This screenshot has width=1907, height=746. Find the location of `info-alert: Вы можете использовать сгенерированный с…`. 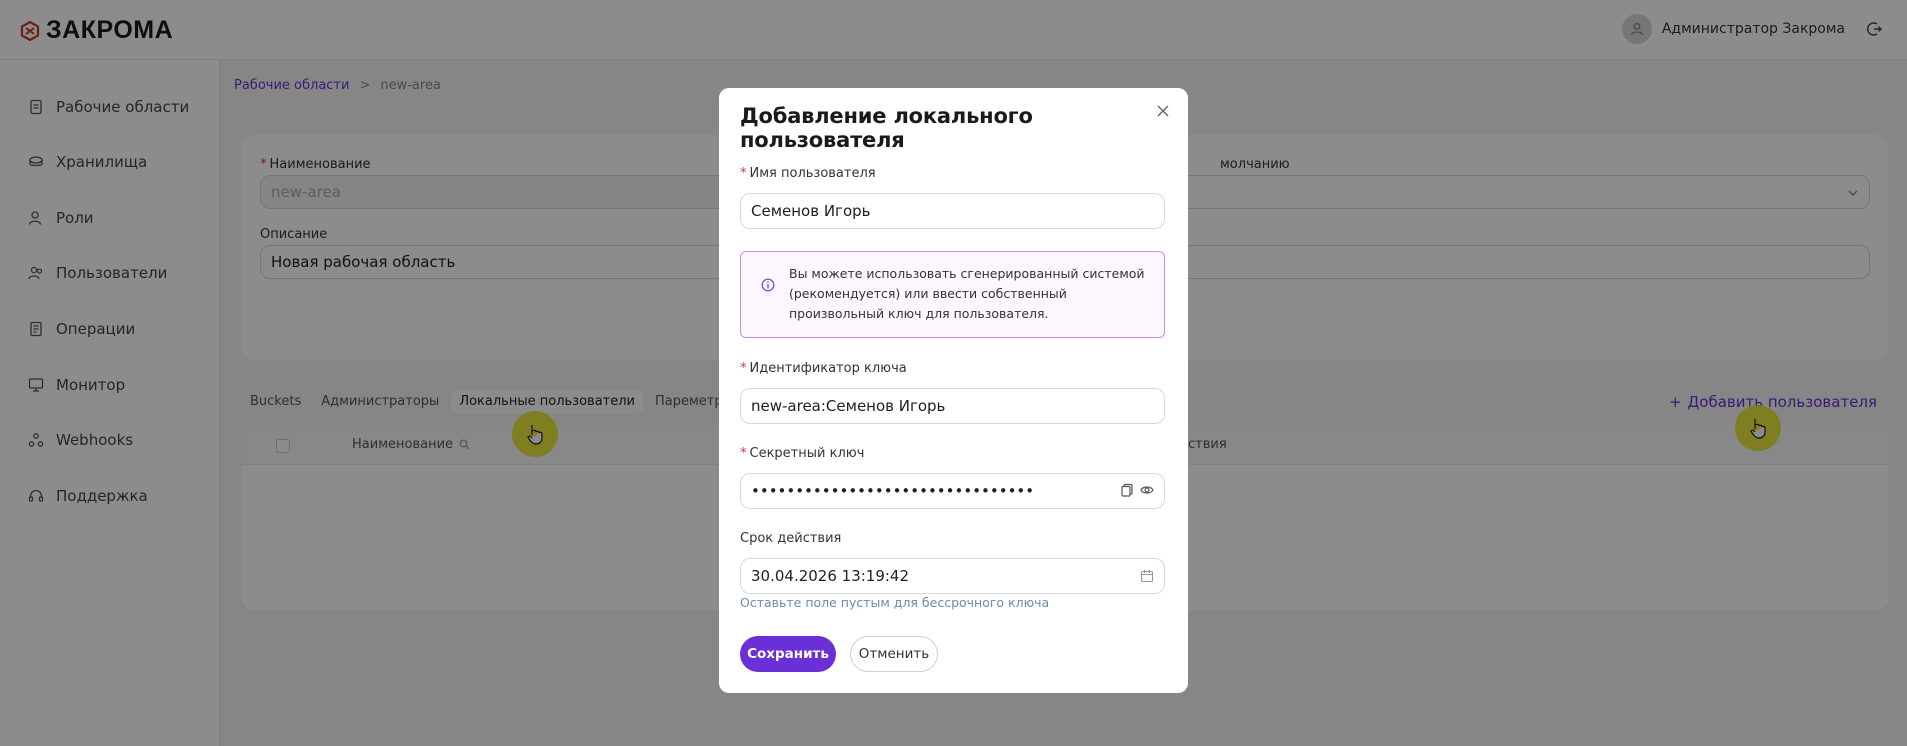

info-alert: Вы можете использовать сгенерированный с… is located at coordinates (952, 294).